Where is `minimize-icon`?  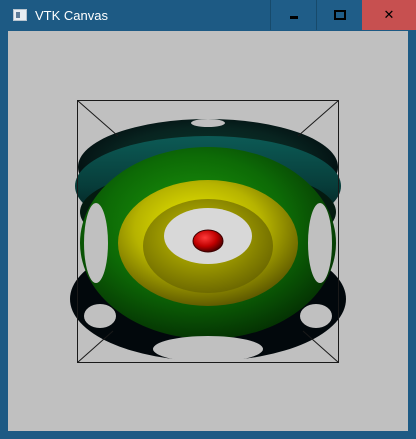
minimize-icon is located at coordinates (293, 17).